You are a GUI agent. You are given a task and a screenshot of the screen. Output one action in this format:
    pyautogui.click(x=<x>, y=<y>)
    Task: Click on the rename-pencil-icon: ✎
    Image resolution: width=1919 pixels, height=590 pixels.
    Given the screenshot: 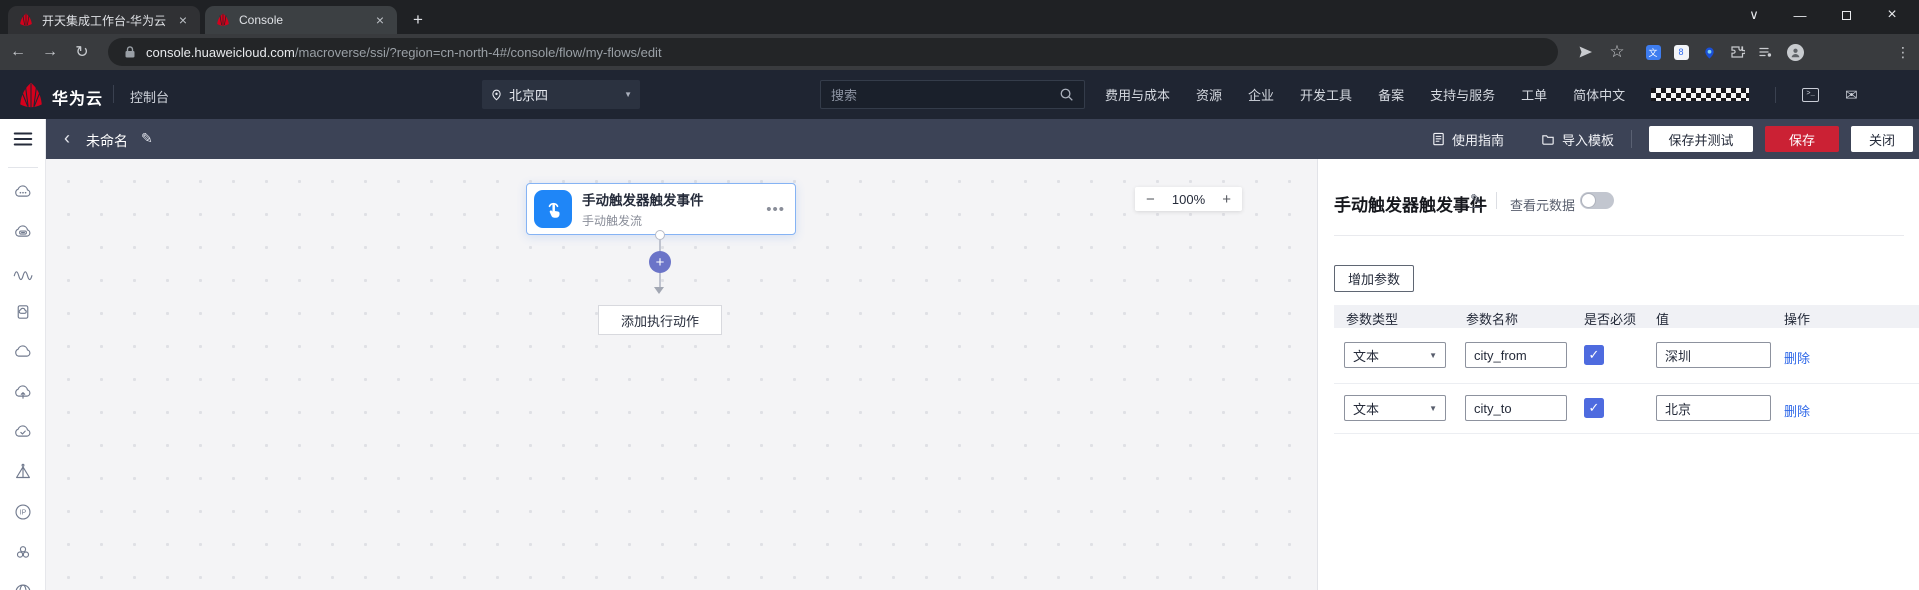 What is the action you would take?
    pyautogui.click(x=147, y=138)
    